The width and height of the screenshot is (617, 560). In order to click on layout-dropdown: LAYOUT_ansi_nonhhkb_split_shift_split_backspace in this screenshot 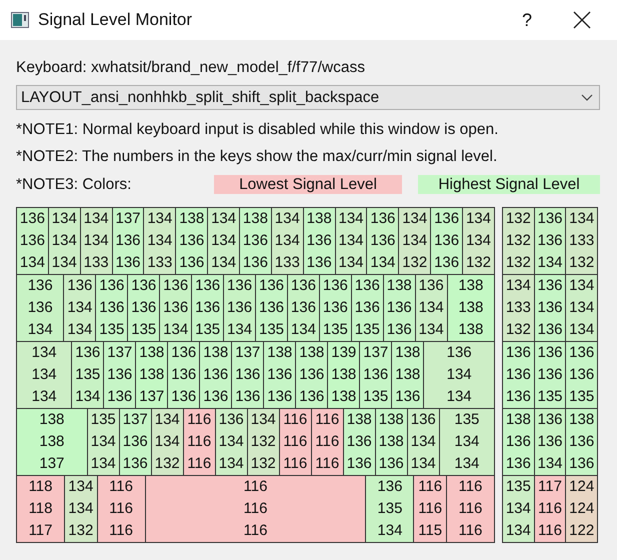, I will do `click(308, 97)`.